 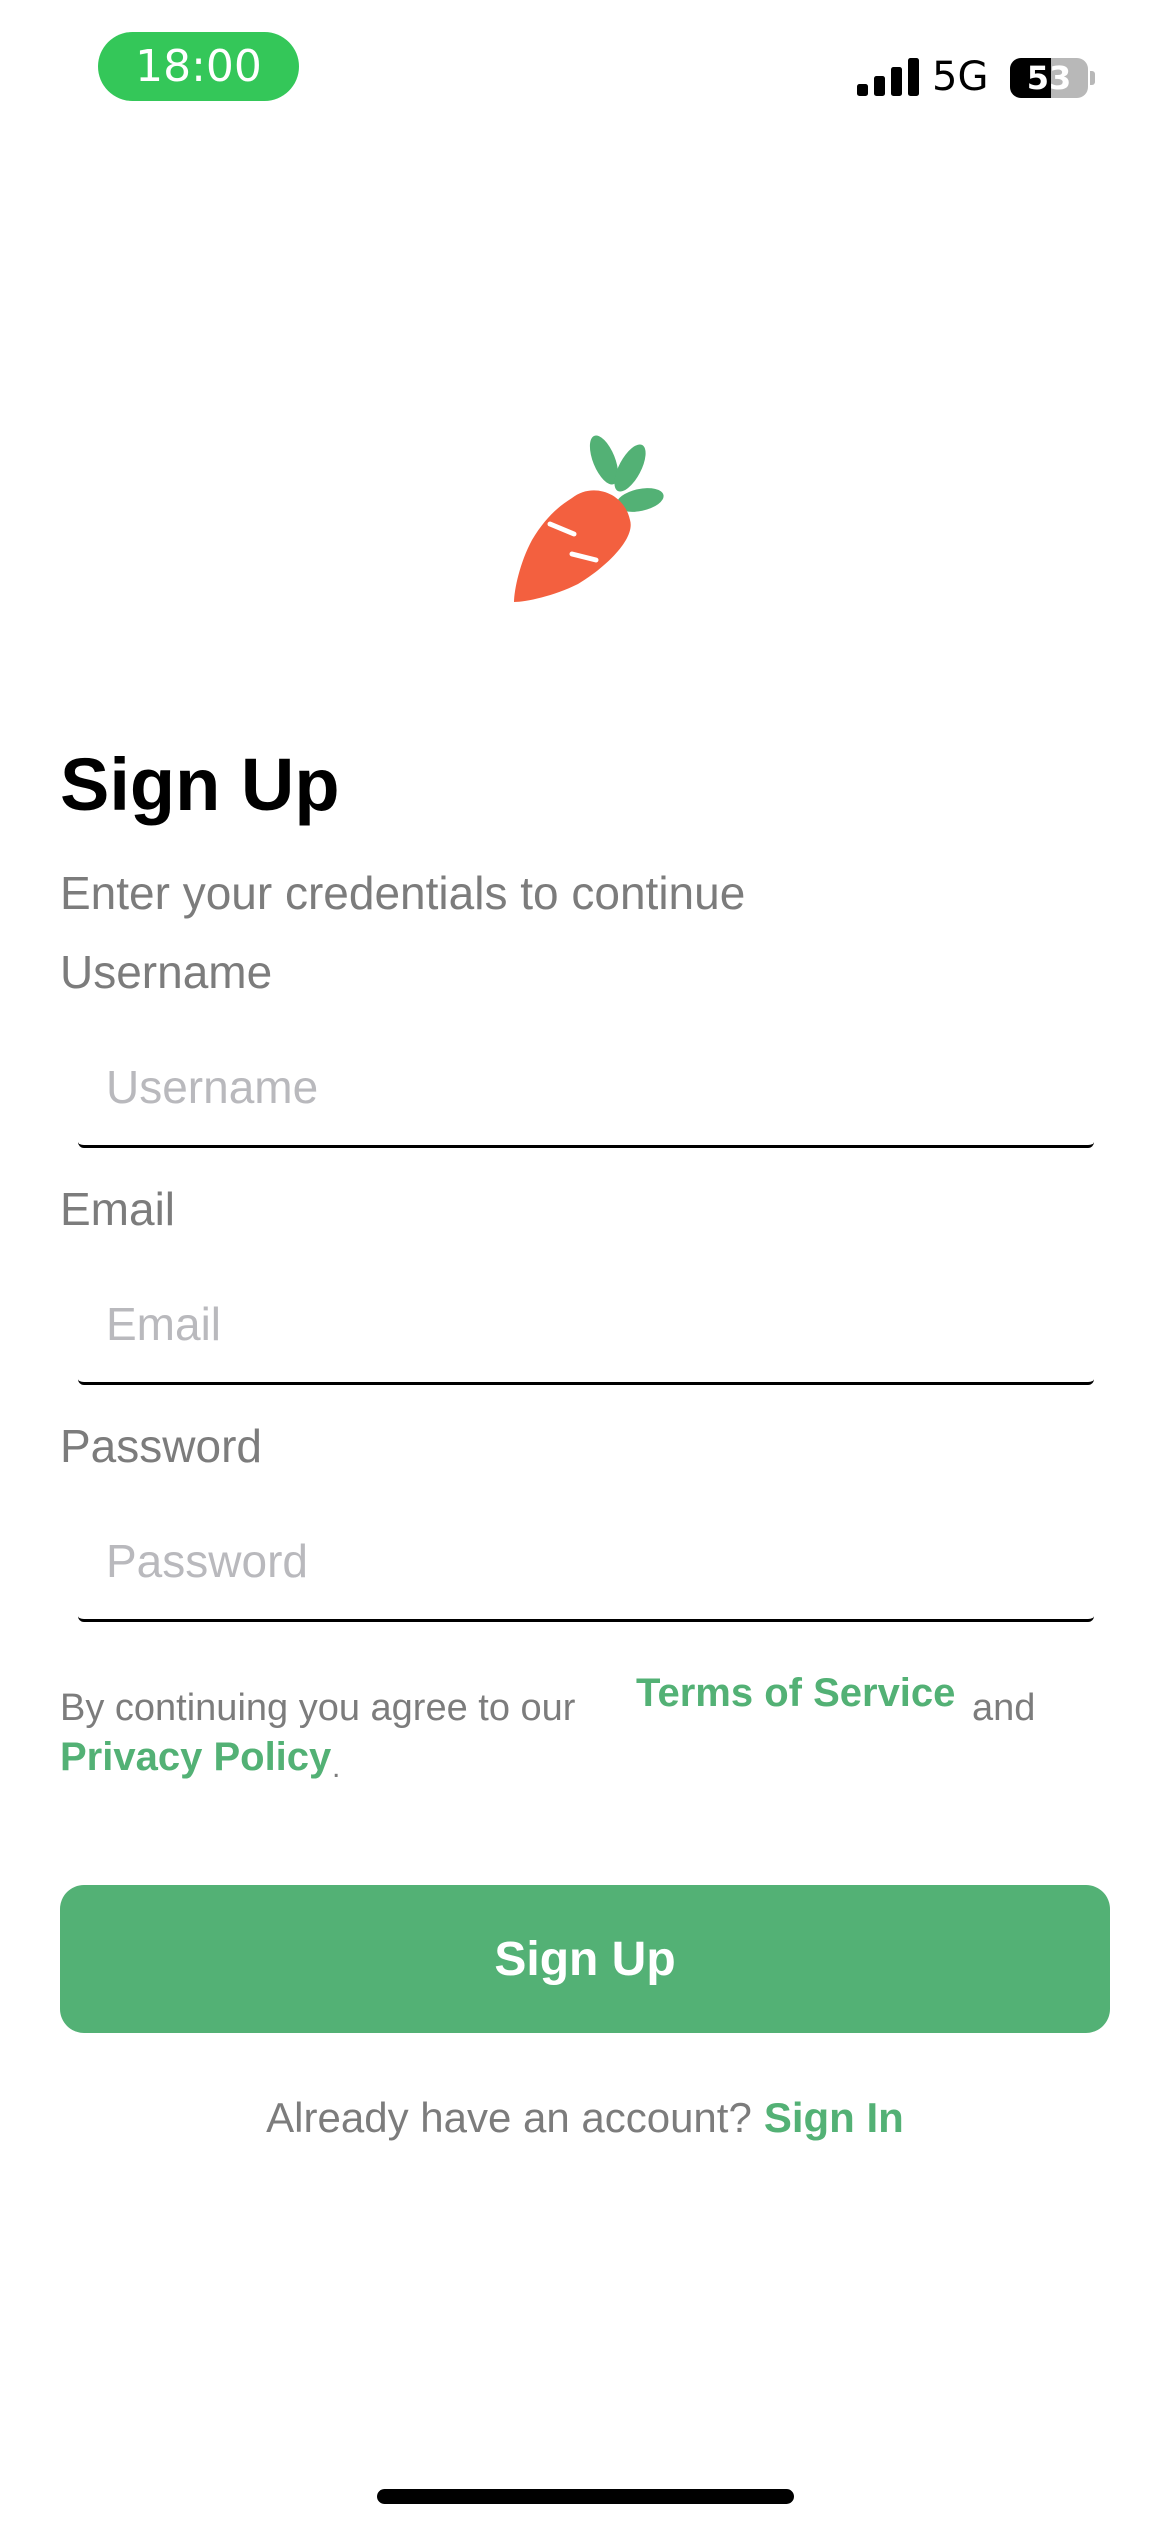 I want to click on battery-level: 53, so click(x=1049, y=78).